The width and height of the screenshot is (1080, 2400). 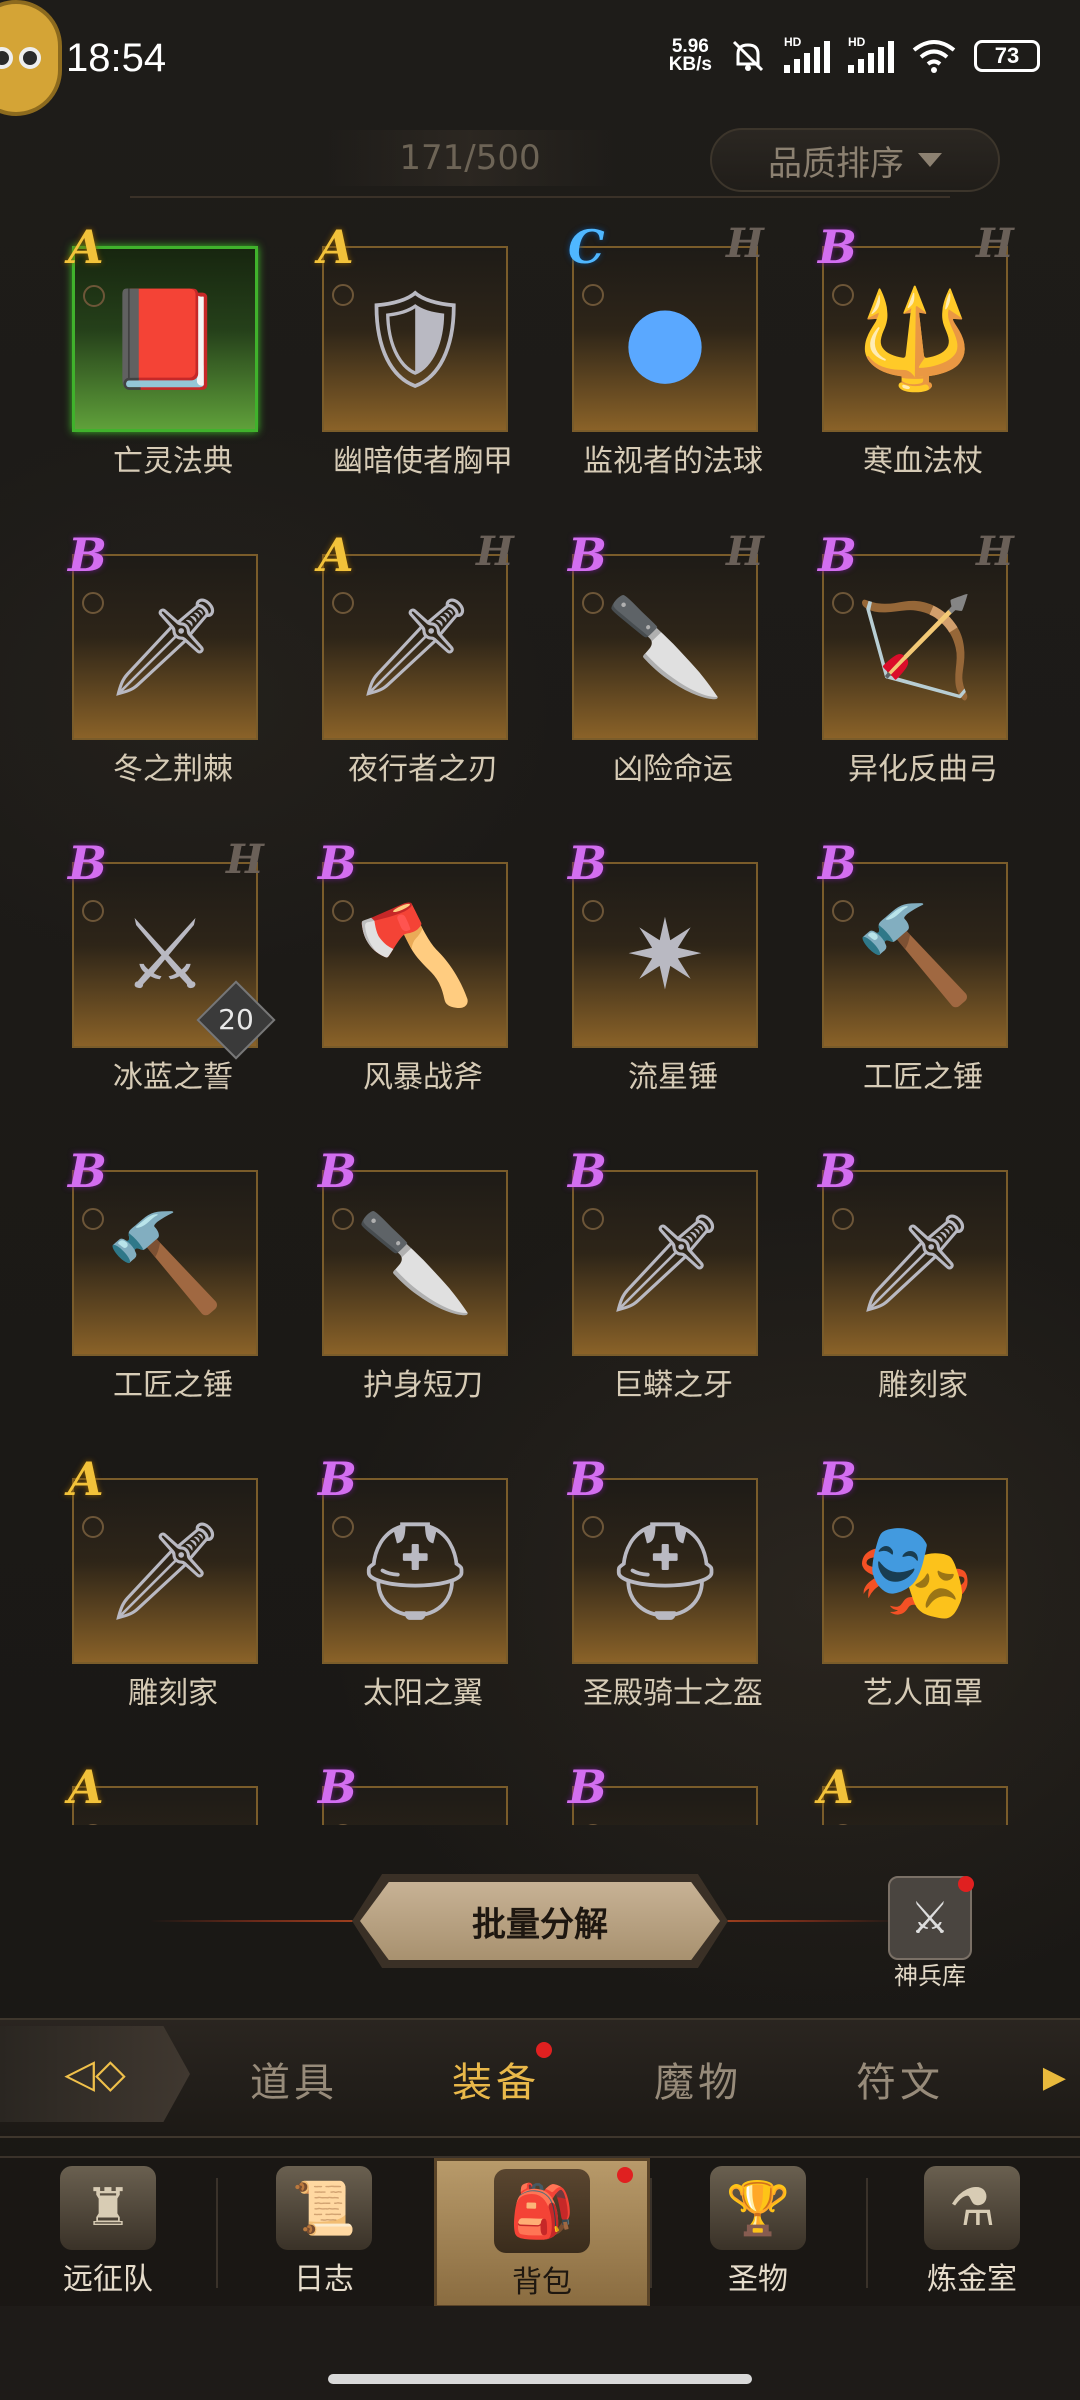 I want to click on inventory-item: ⚔ B H 20 冰蓝之誓, so click(x=185, y=968).